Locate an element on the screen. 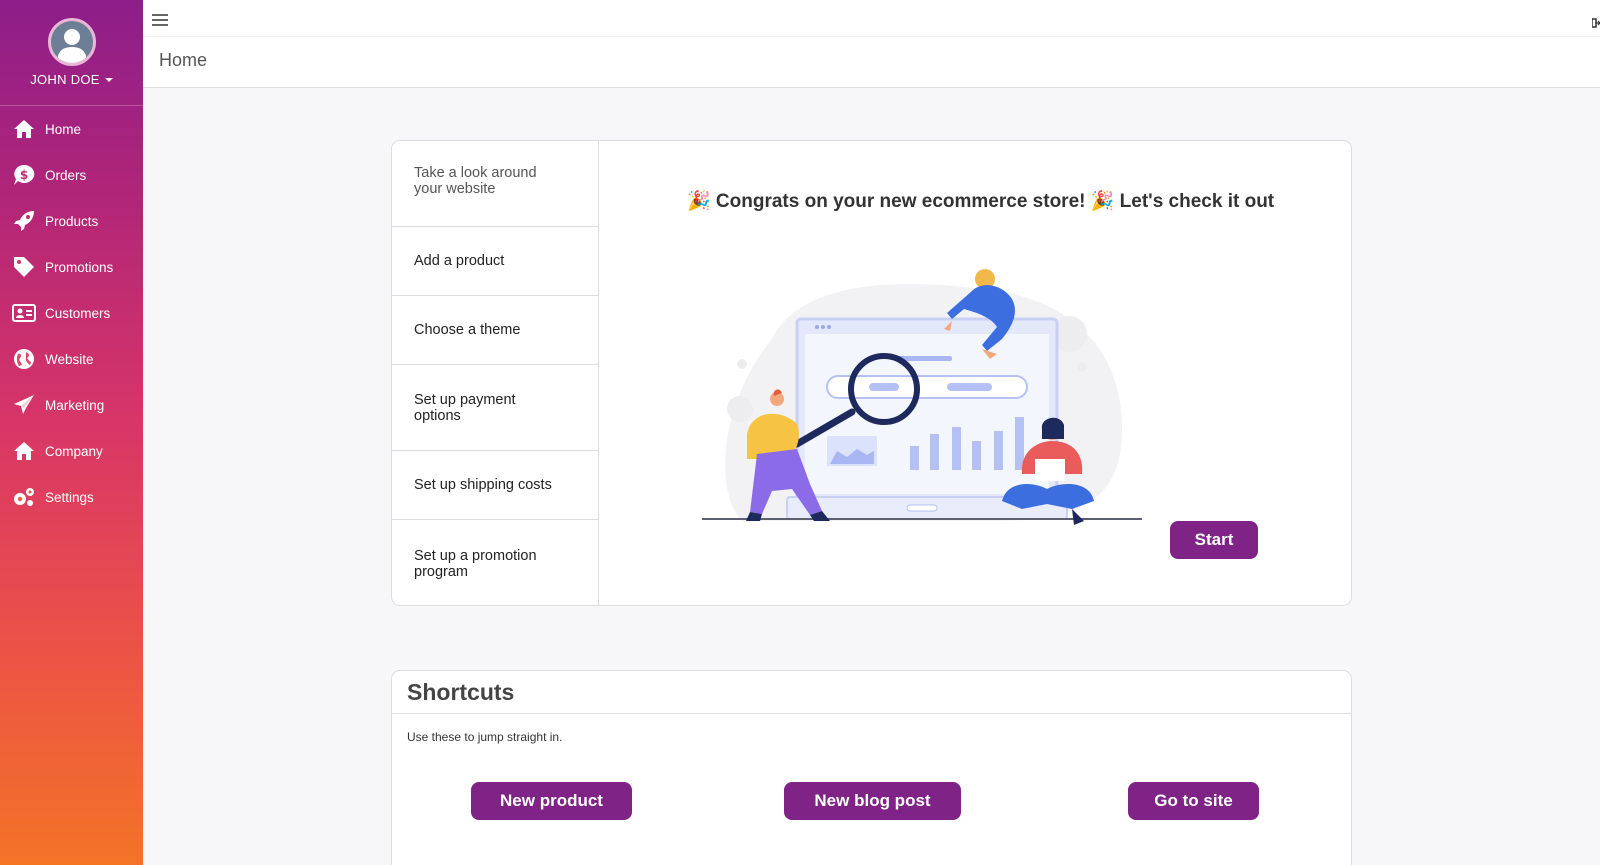  page-title: Home is located at coordinates (183, 60).